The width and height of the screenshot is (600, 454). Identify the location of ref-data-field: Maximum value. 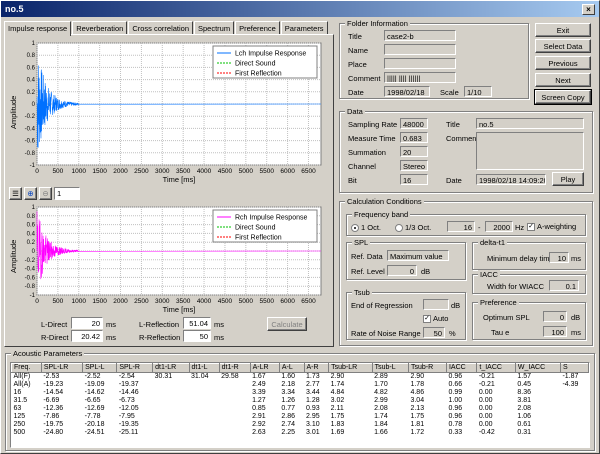
(418, 255).